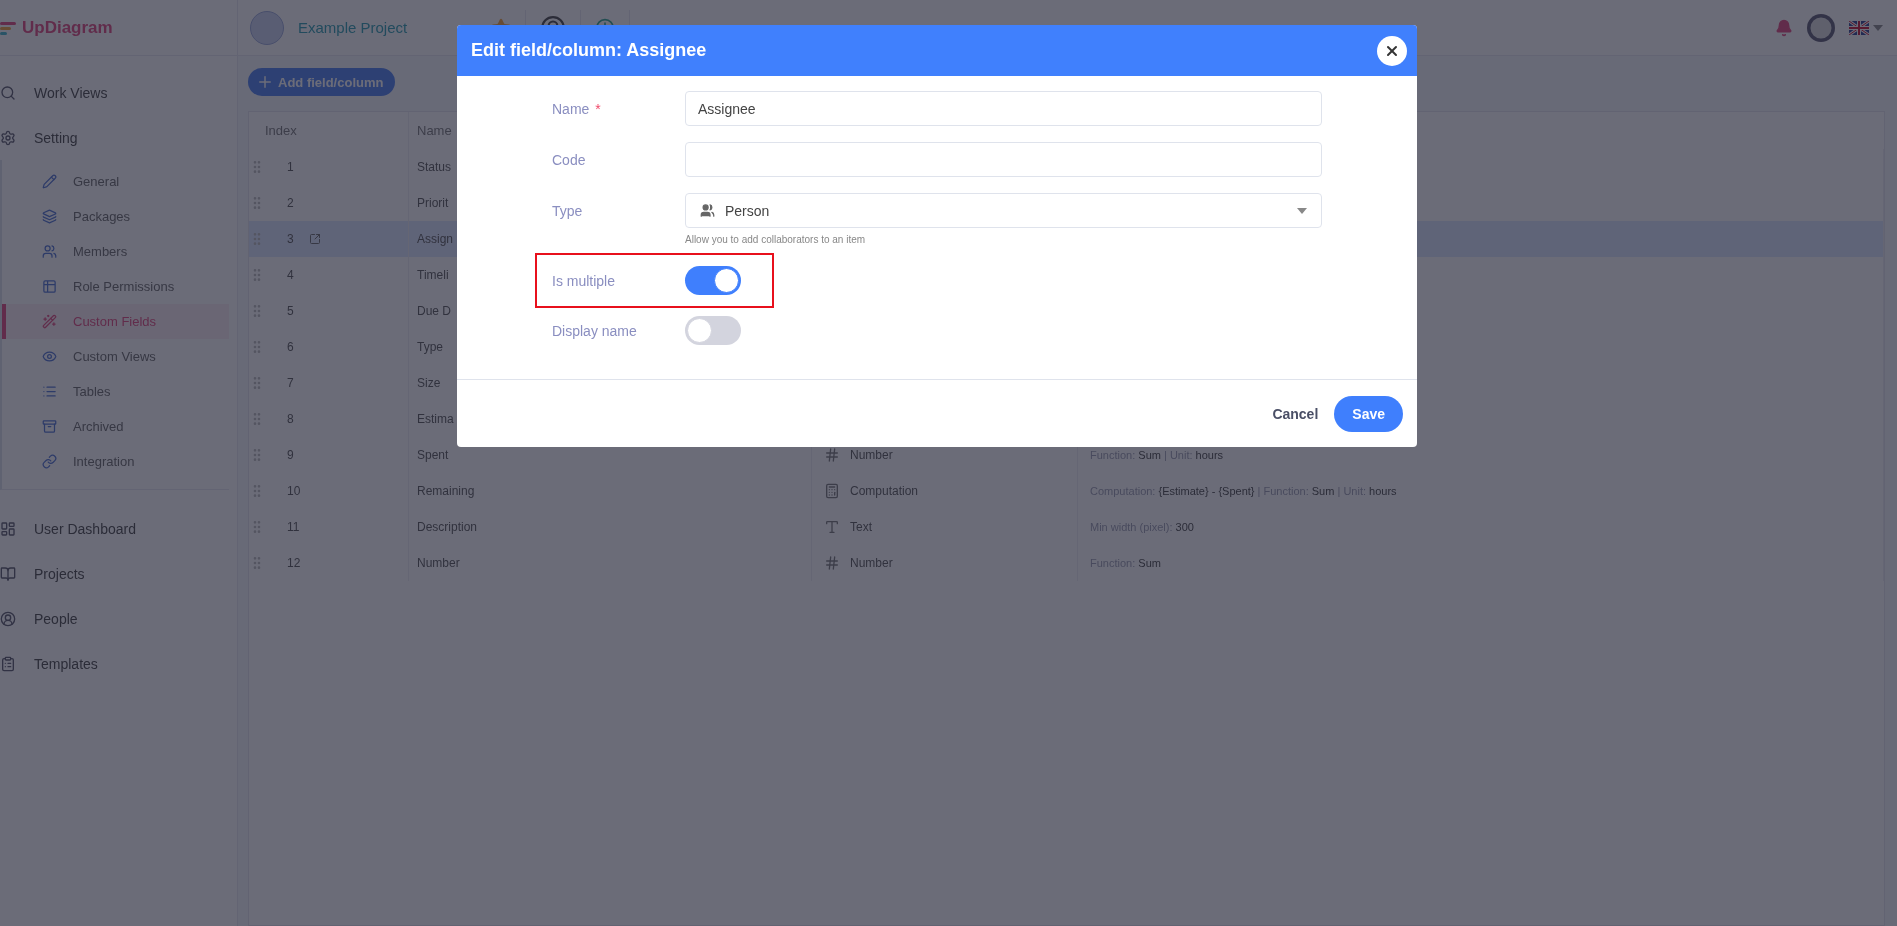  I want to click on index-cell-text: 4, so click(291, 275).